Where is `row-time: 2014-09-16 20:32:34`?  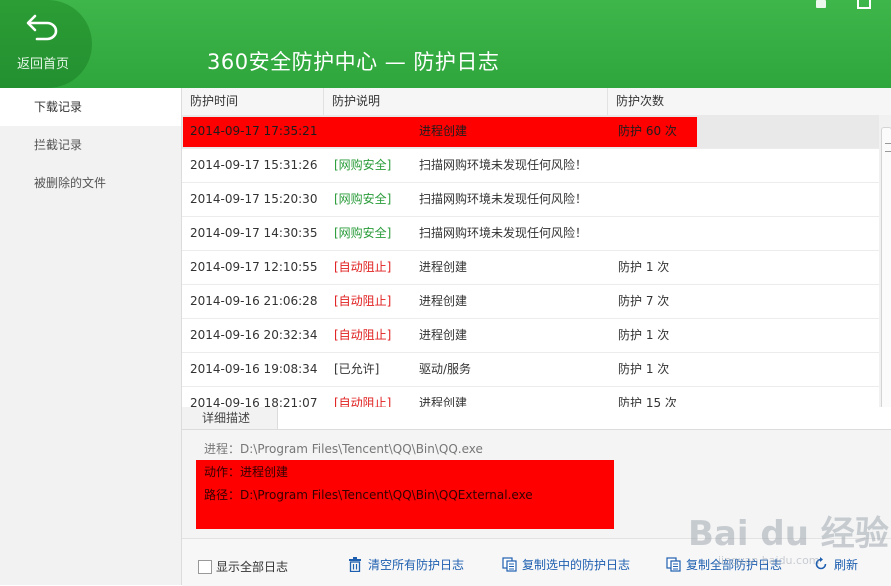 row-time: 2014-09-16 20:32:34 is located at coordinates (254, 335).